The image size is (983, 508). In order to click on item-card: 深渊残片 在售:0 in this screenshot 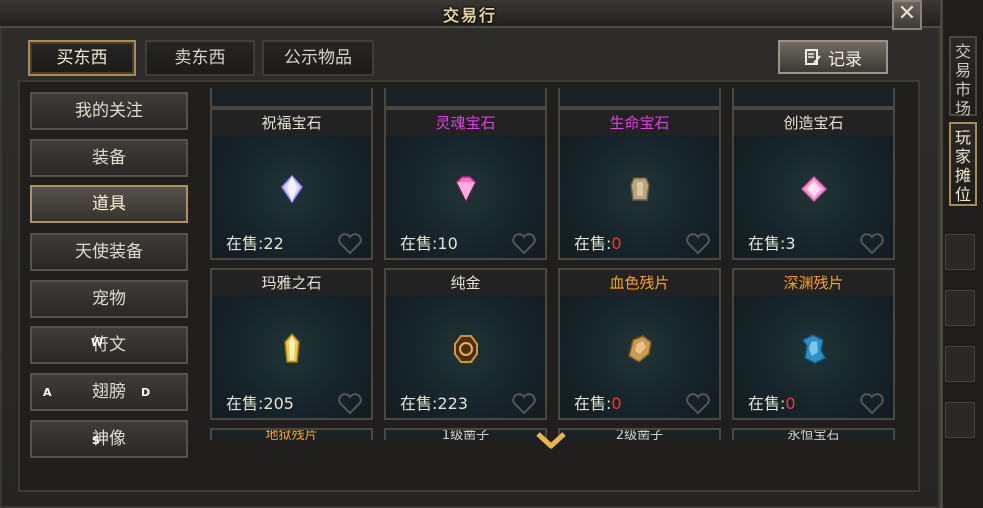, I will do `click(813, 344)`.